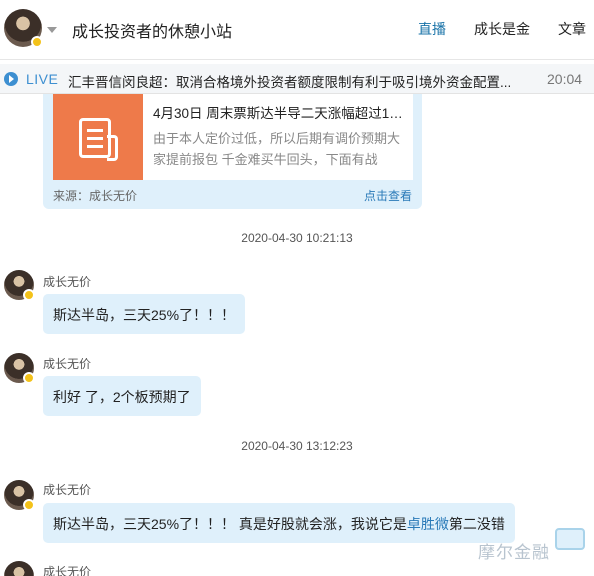 The height and width of the screenshot is (576, 594). What do you see at coordinates (144, 314) in the screenshot?
I see `message-bubble: 斯达半岛，三天25%了！！！` at bounding box center [144, 314].